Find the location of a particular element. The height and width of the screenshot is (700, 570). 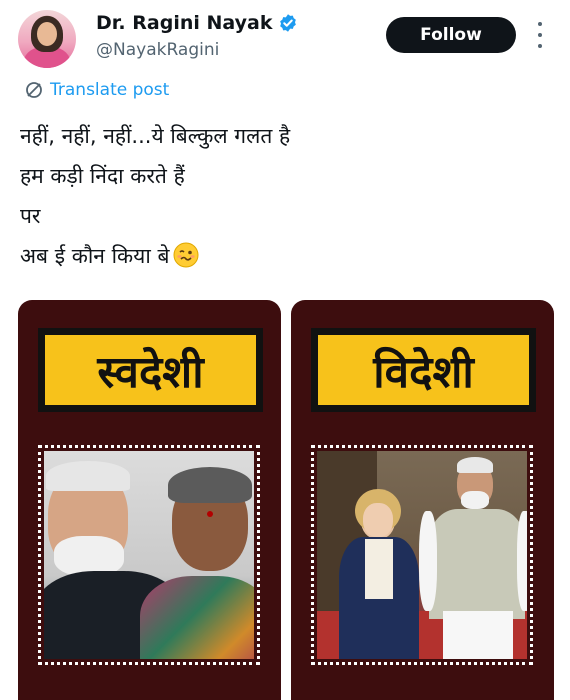

label-box-right: विदेशी is located at coordinates (423, 370).